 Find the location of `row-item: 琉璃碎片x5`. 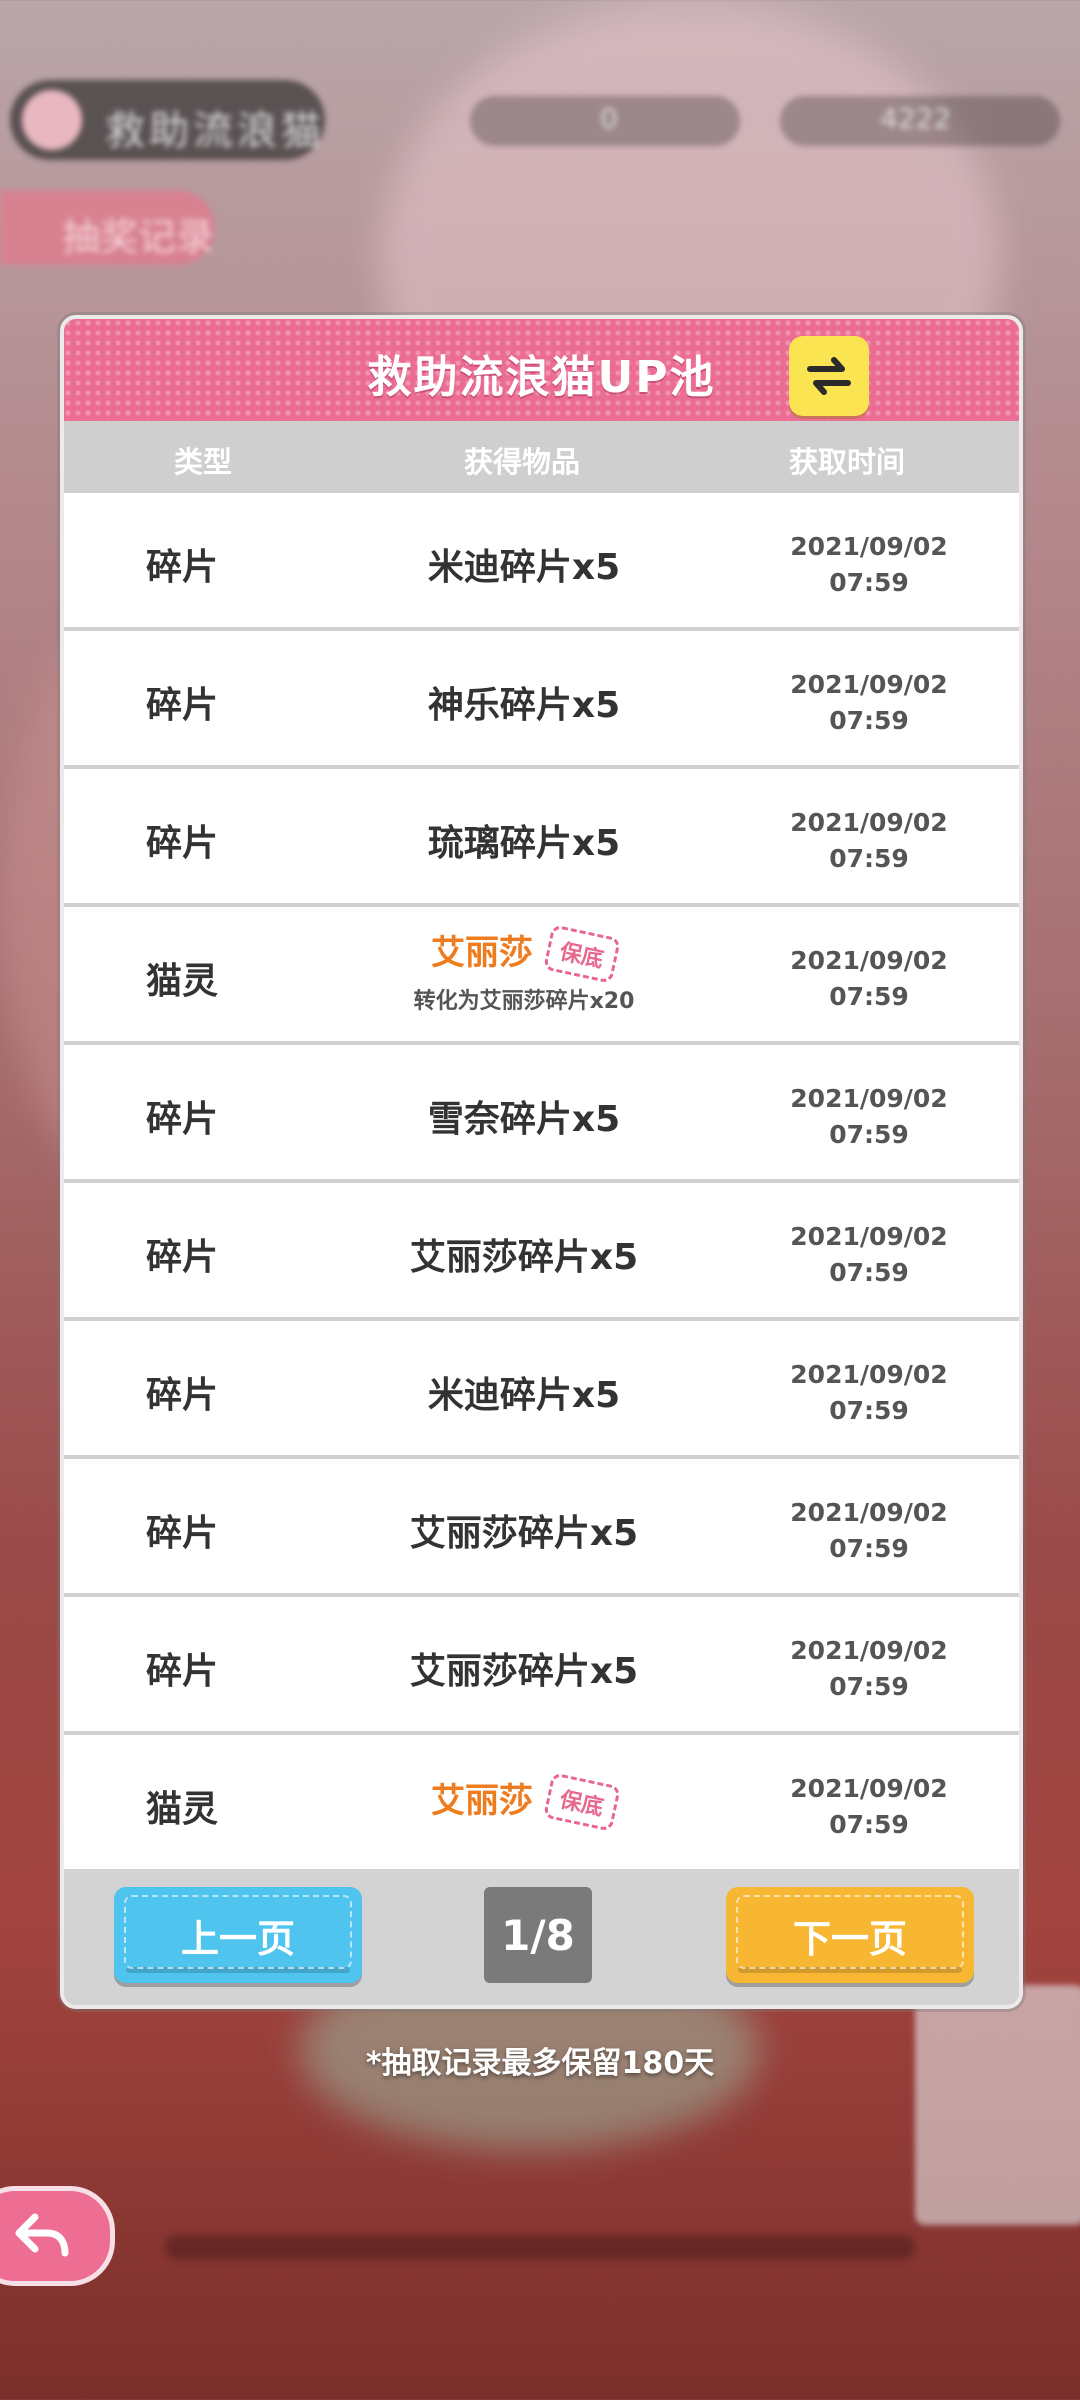

row-item: 琉璃碎片x5 is located at coordinates (524, 843).